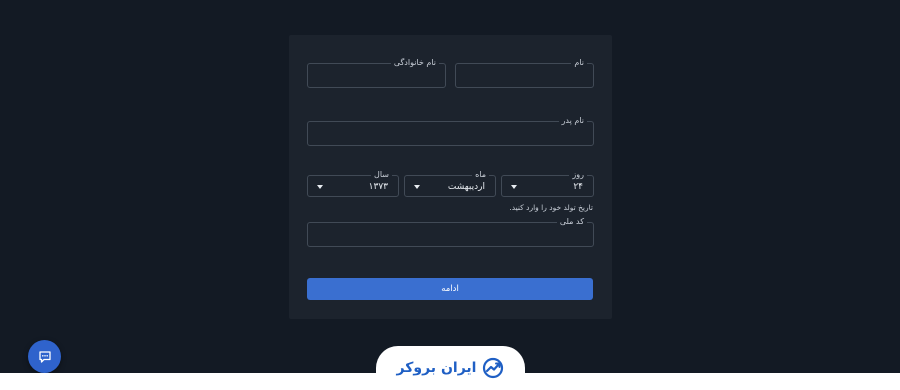 Image resolution: width=900 pixels, height=390 pixels. I want to click on birth-month-label: ماه, so click(480, 175).